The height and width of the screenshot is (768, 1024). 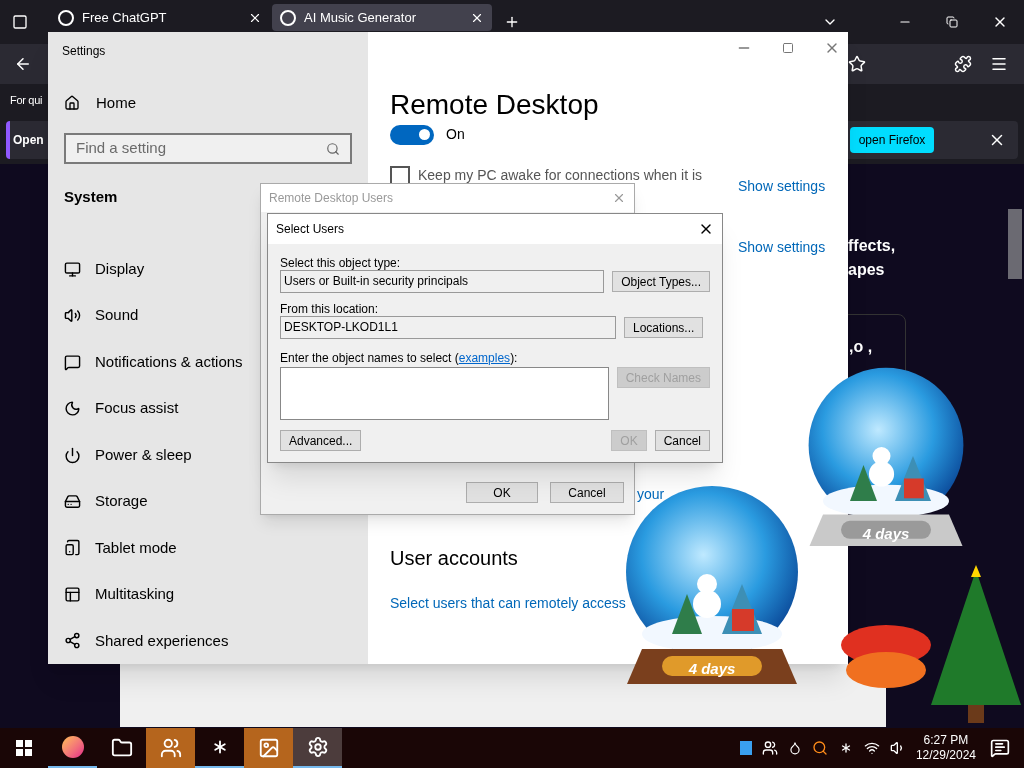 What do you see at coordinates (867, 270) in the screenshot?
I see `page-text: apes` at bounding box center [867, 270].